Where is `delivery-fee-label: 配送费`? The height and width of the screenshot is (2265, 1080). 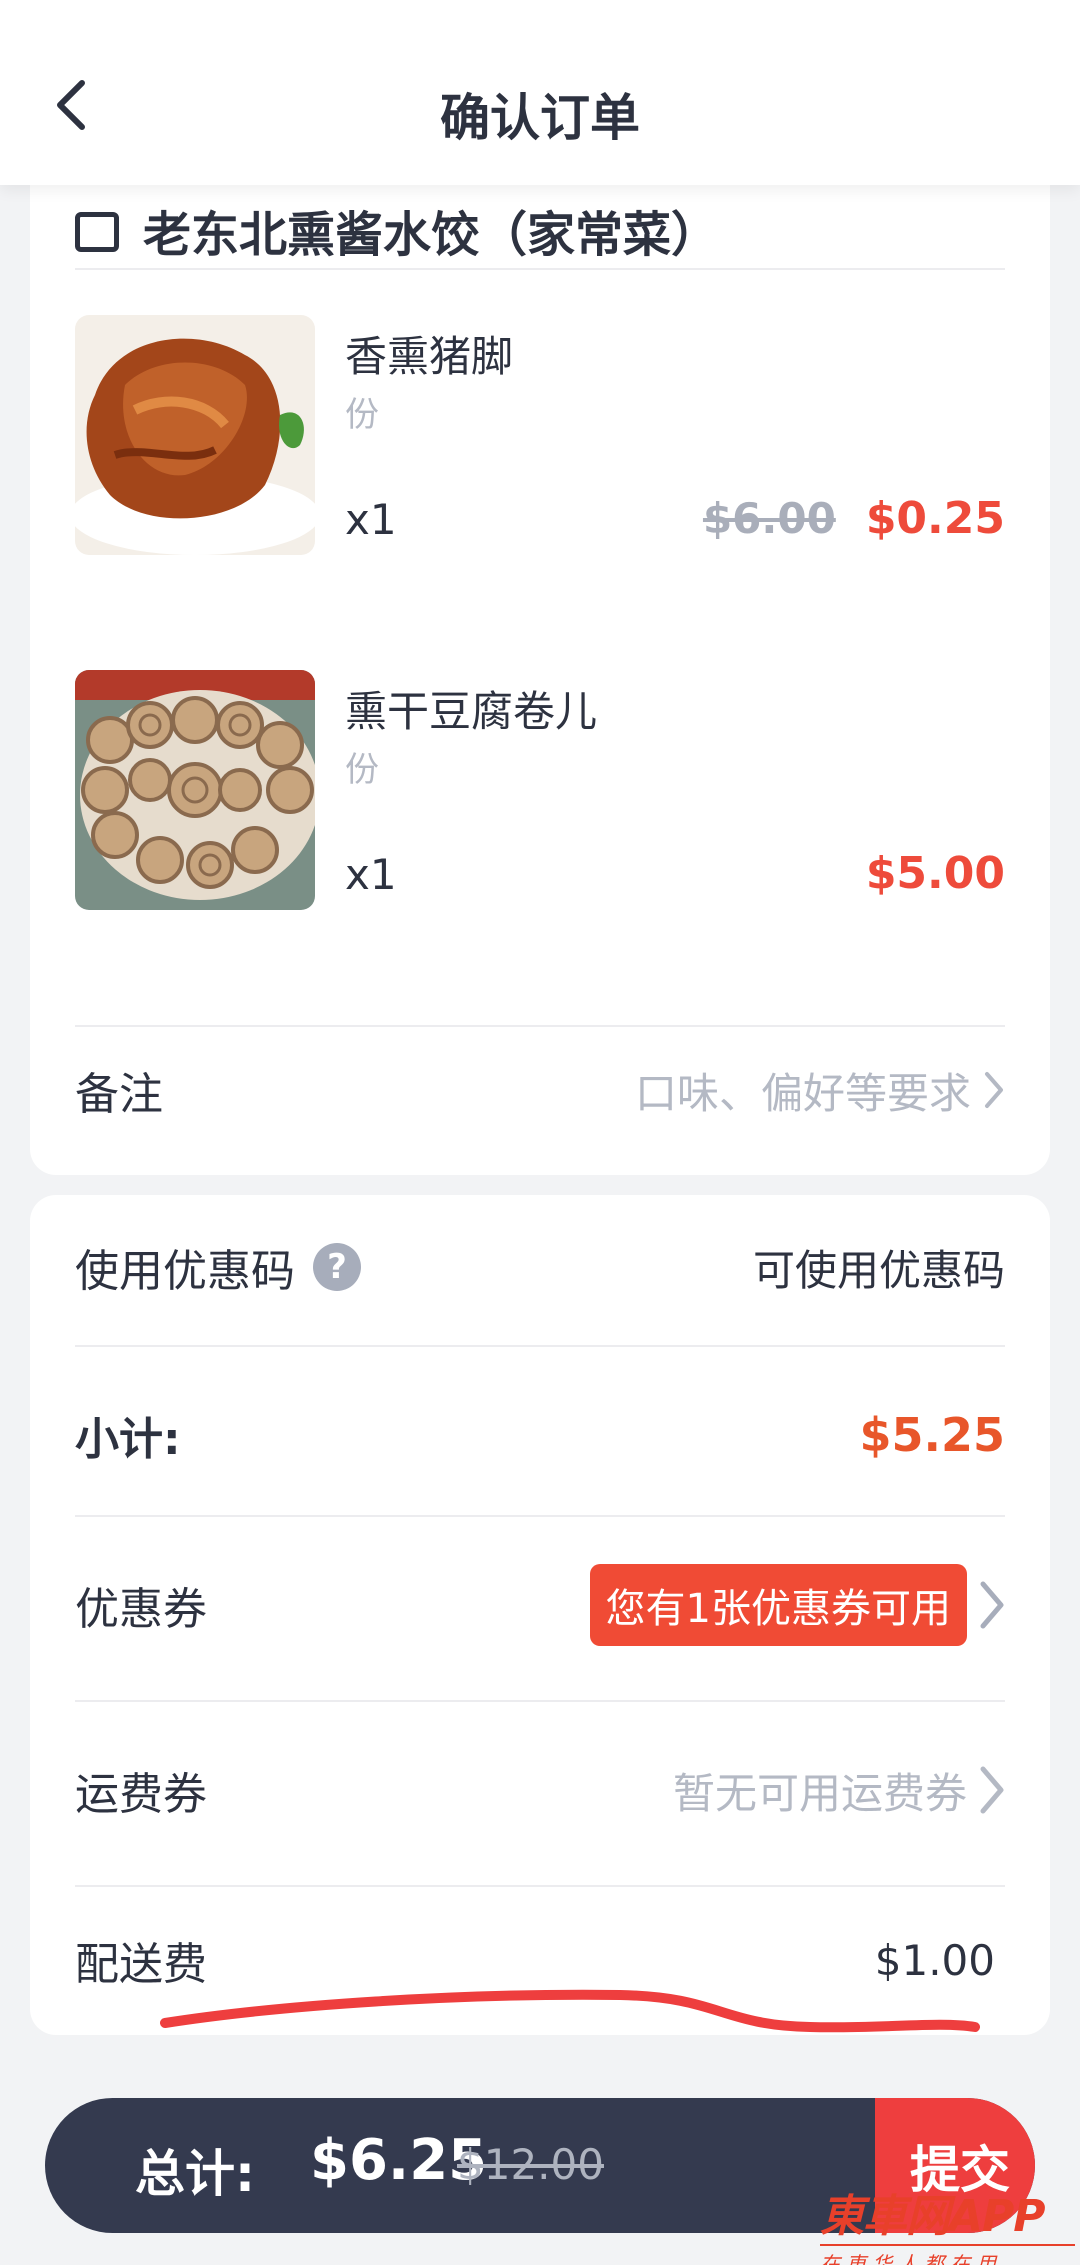
delivery-fee-label: 配送费 is located at coordinates (141, 1964).